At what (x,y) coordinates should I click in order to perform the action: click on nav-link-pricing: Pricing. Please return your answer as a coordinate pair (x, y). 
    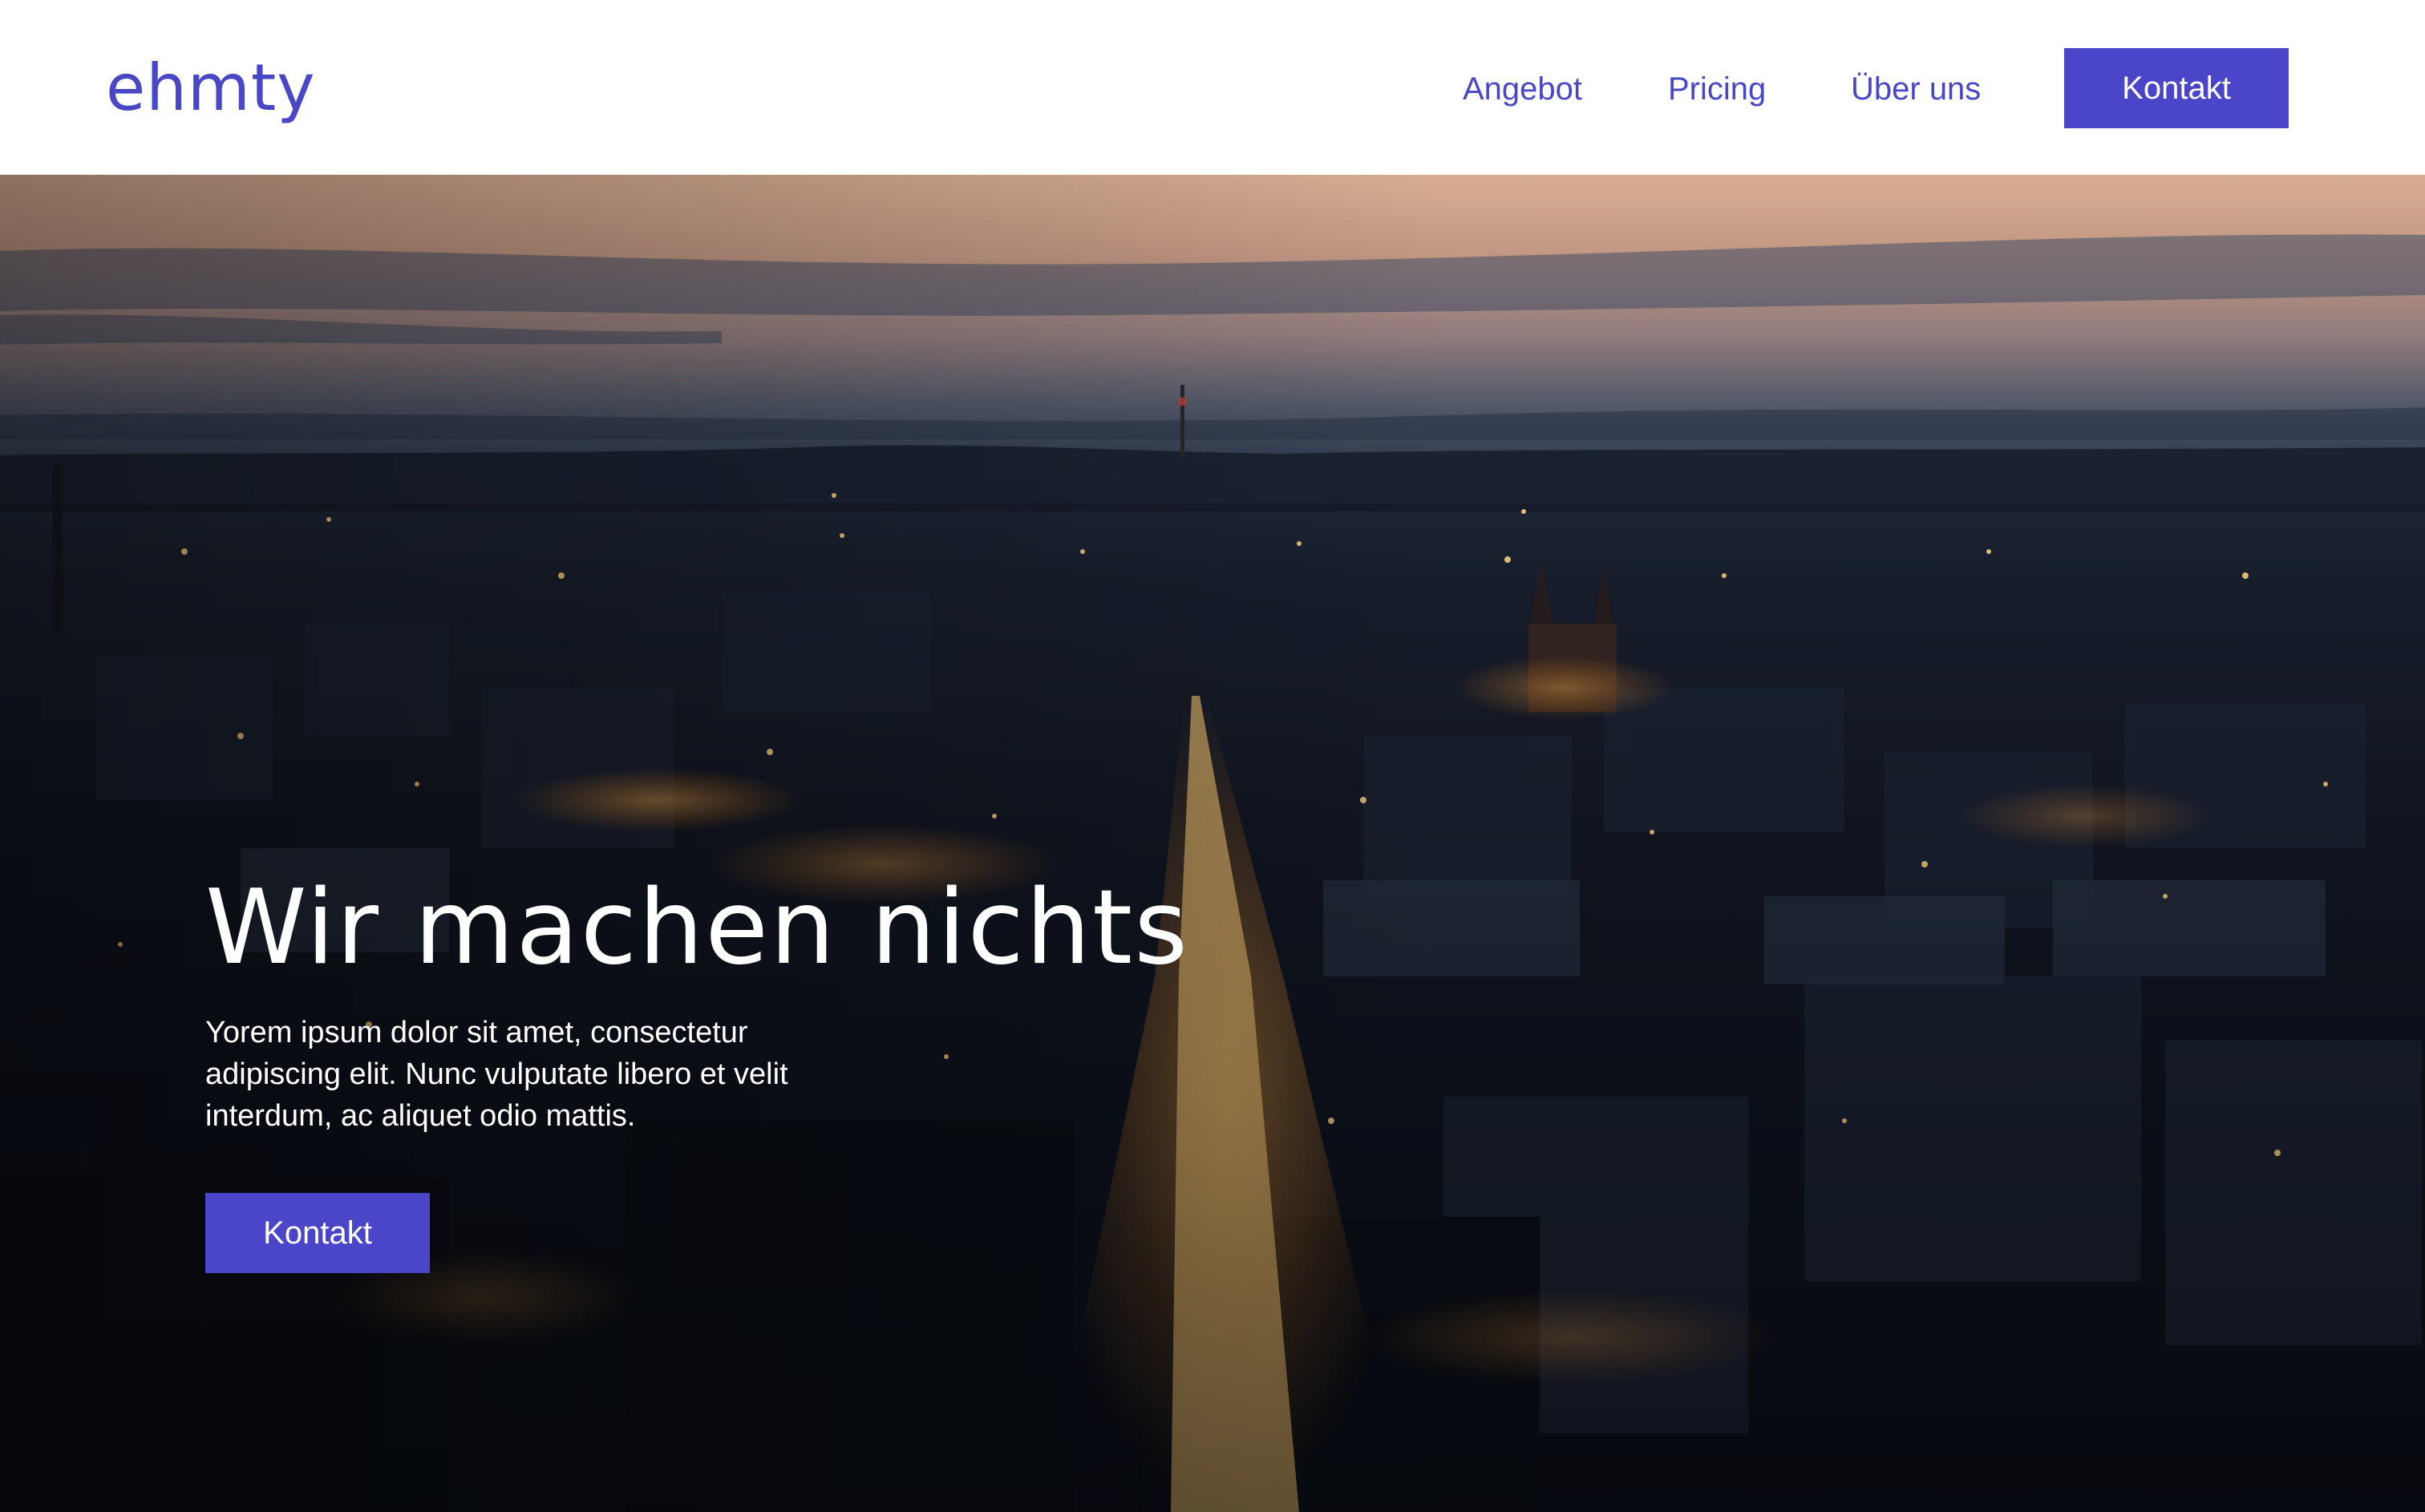
    Looking at the image, I should click on (1717, 89).